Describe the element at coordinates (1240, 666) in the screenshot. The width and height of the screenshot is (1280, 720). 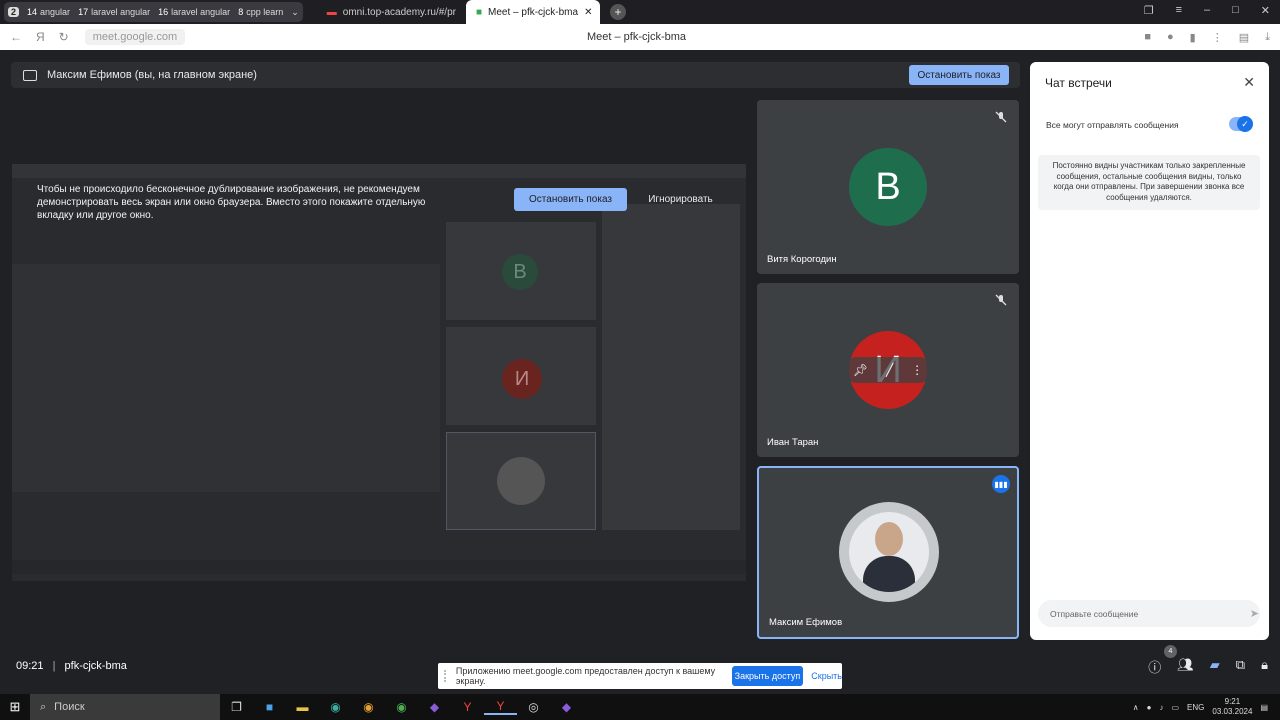
I see `activities-icon: ⧉` at that location.